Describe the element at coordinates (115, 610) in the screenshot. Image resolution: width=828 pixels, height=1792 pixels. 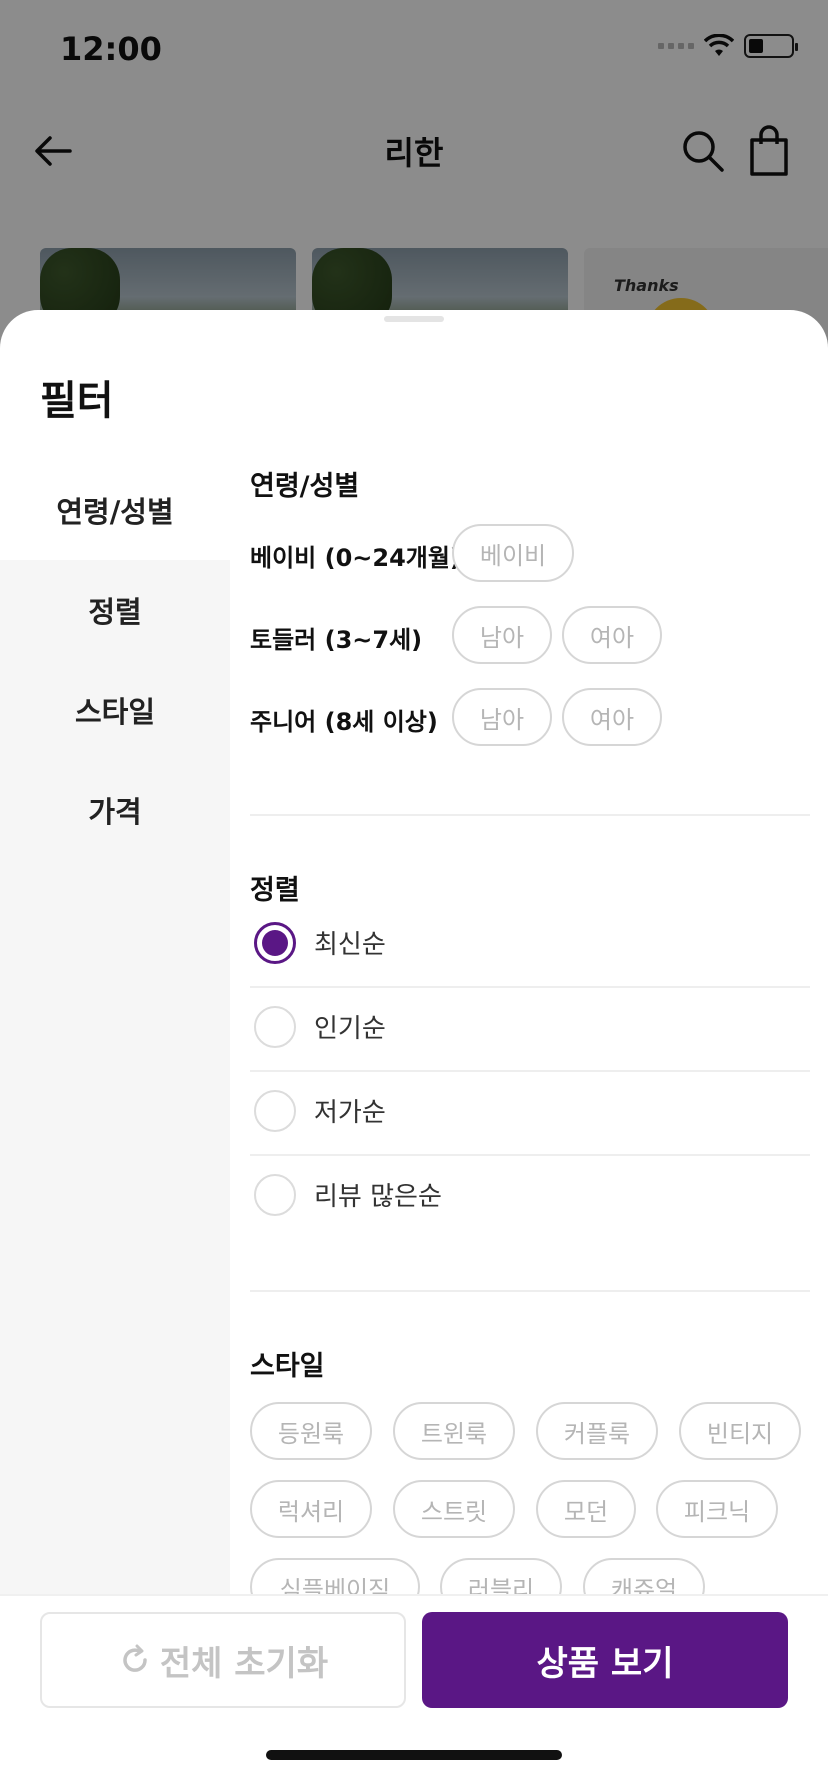
I see `side-nav-item-sort: 정렬` at that location.